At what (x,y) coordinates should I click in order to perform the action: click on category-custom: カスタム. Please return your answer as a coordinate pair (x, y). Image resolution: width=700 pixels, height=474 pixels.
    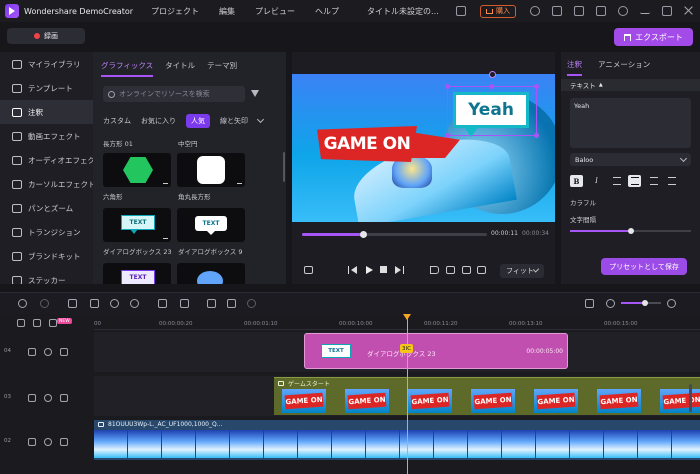
    Looking at the image, I should click on (117, 121).